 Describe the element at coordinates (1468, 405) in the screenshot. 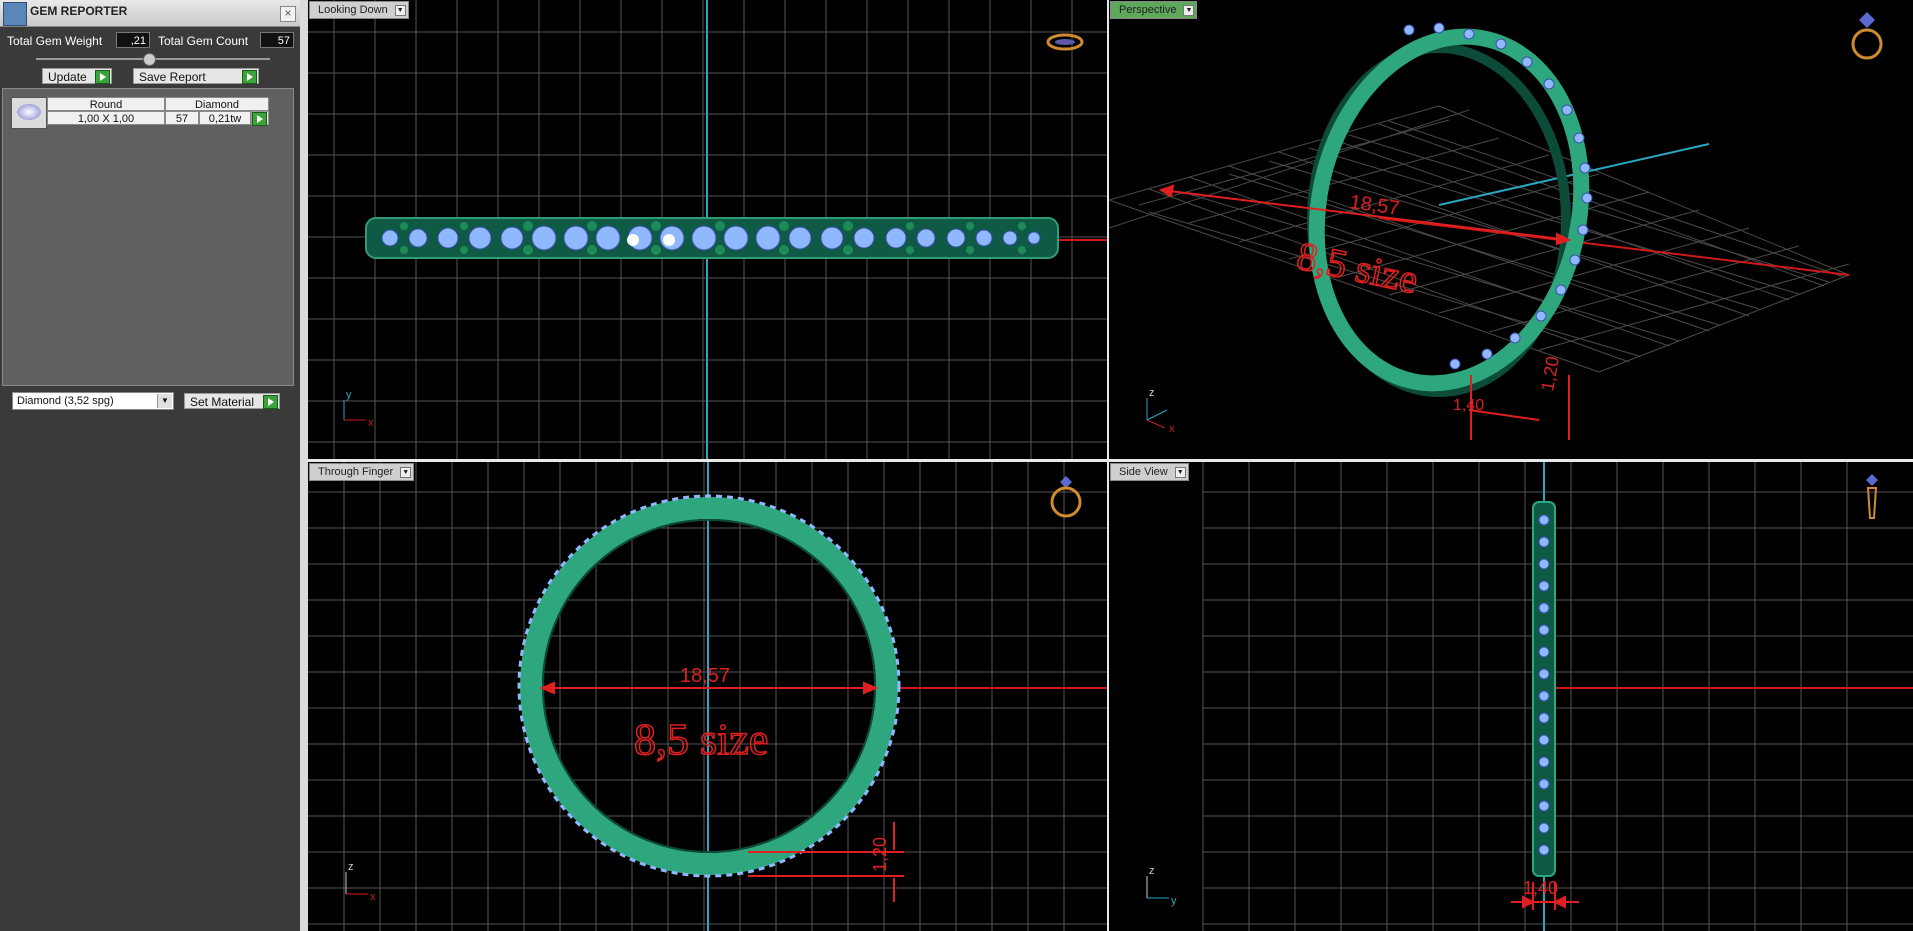

I see `perspective-width-dimension: 1,40` at that location.